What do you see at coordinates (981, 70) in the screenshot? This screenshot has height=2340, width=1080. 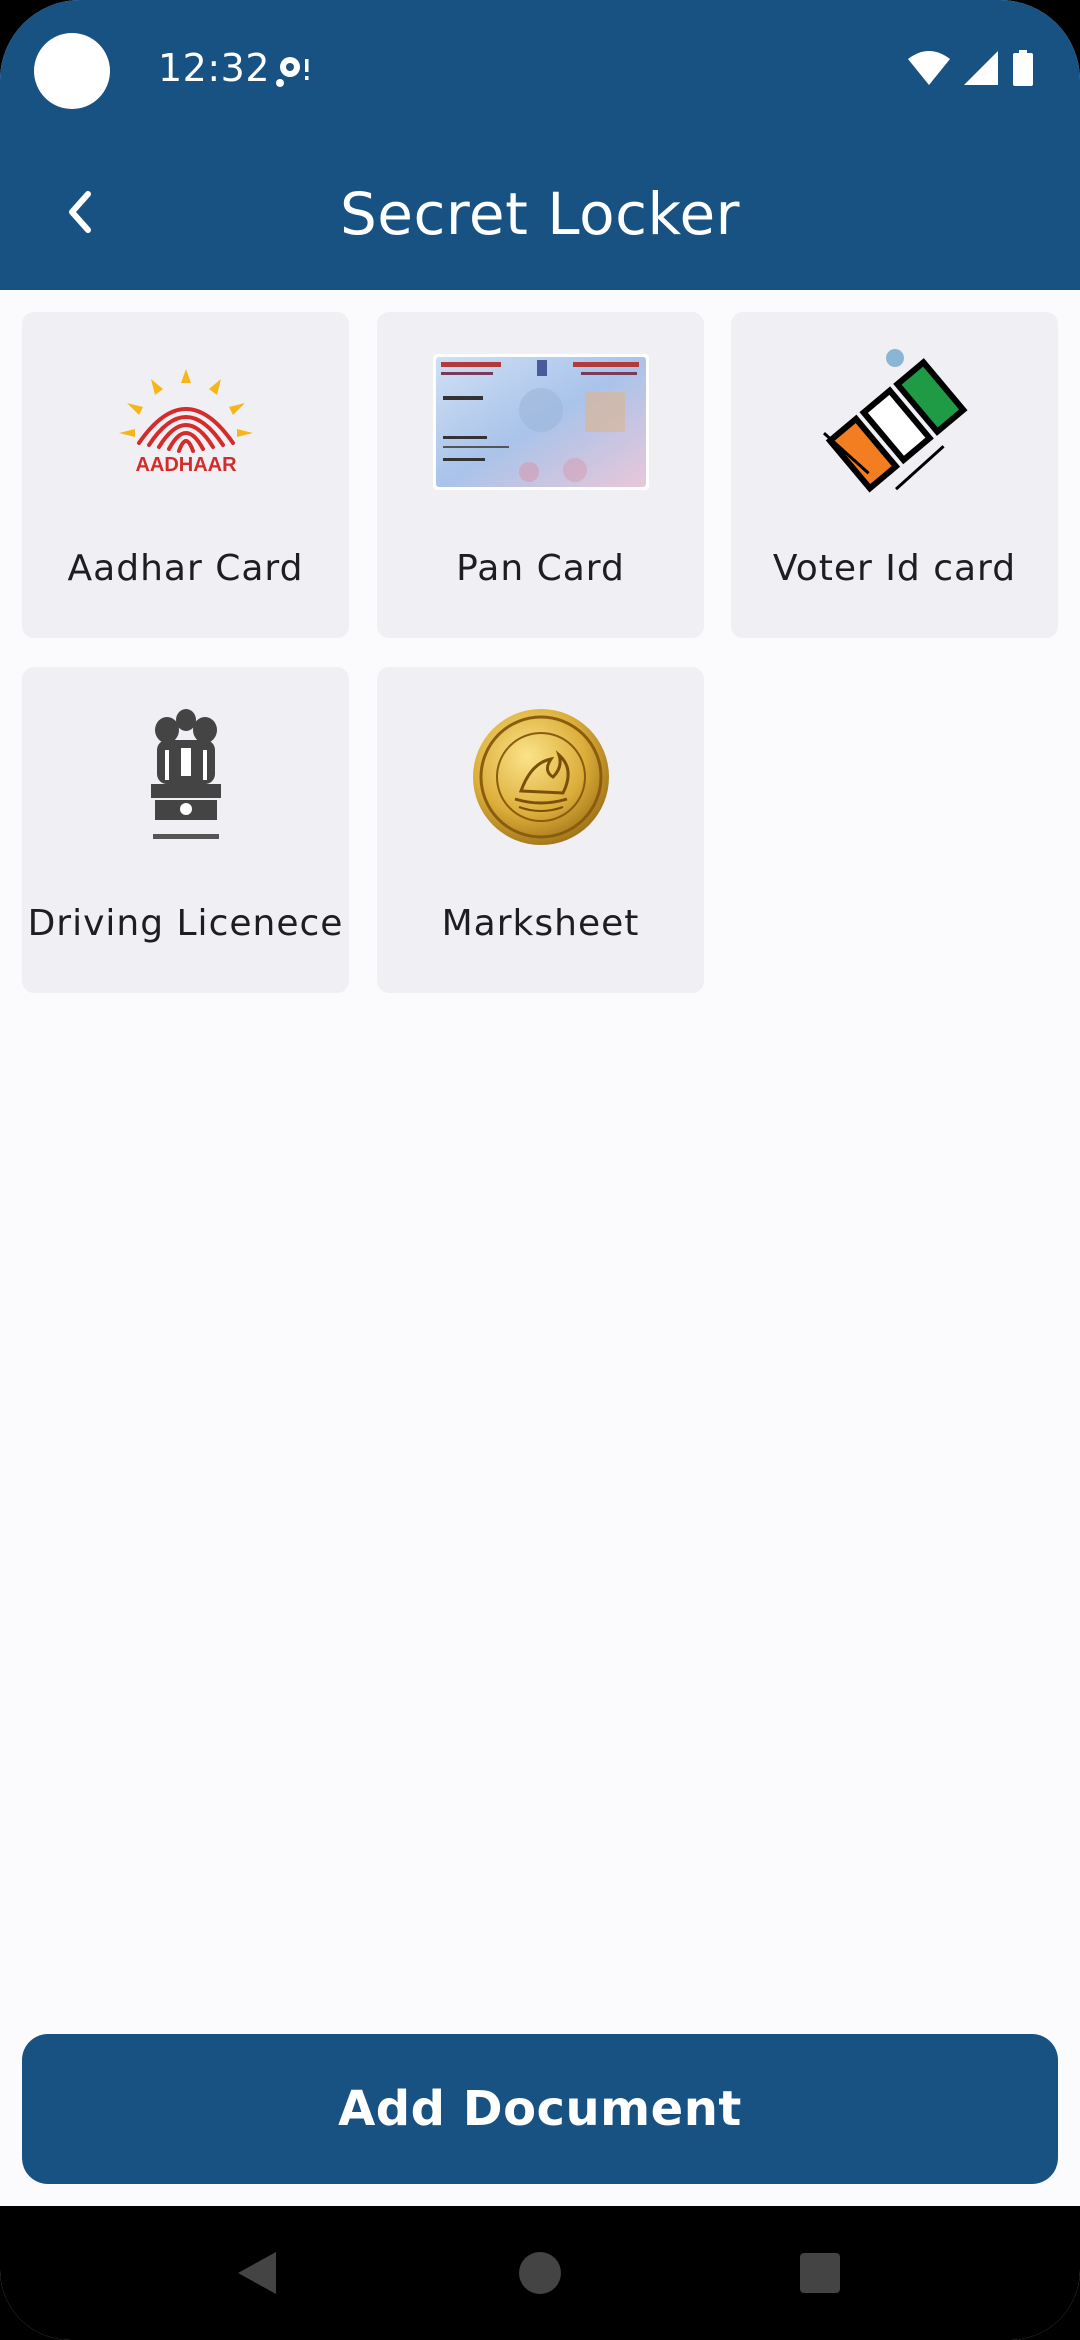 I see `cell-signal-icon` at bounding box center [981, 70].